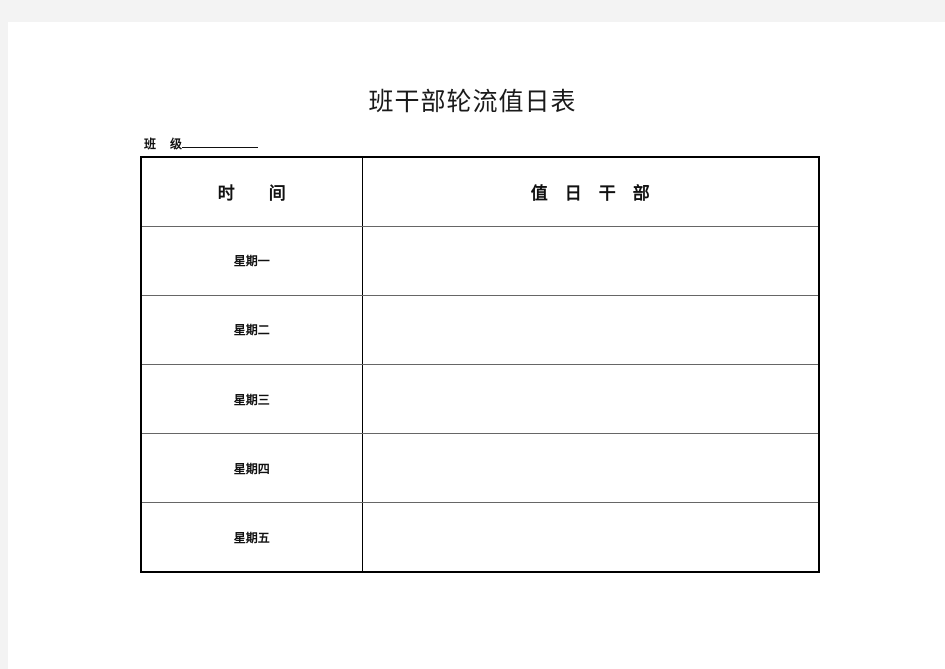 This screenshot has width=945, height=669. I want to click on table-row: 星期五, so click(480, 537).